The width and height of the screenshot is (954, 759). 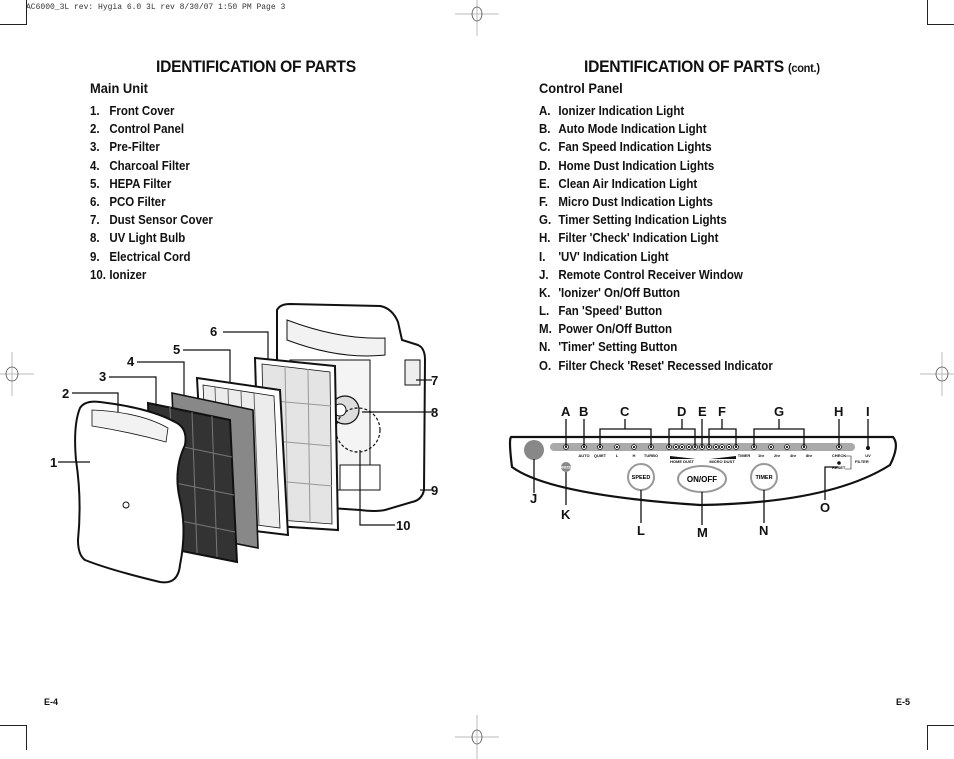 I want to click on list-item: D. Home Dust Indication Lights, so click(x=627, y=165).